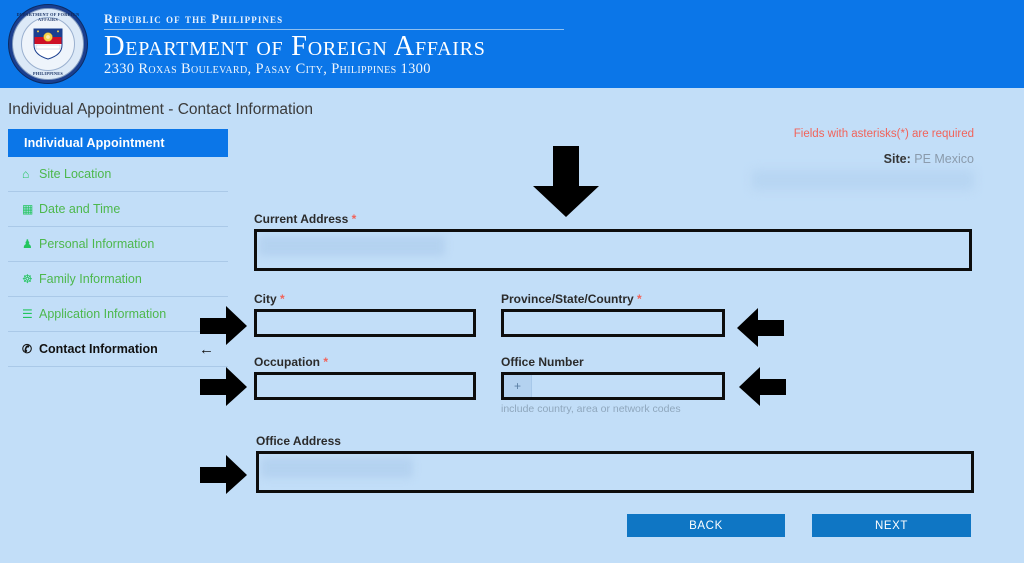  I want to click on field-current-address: Current Address *, so click(613, 241).